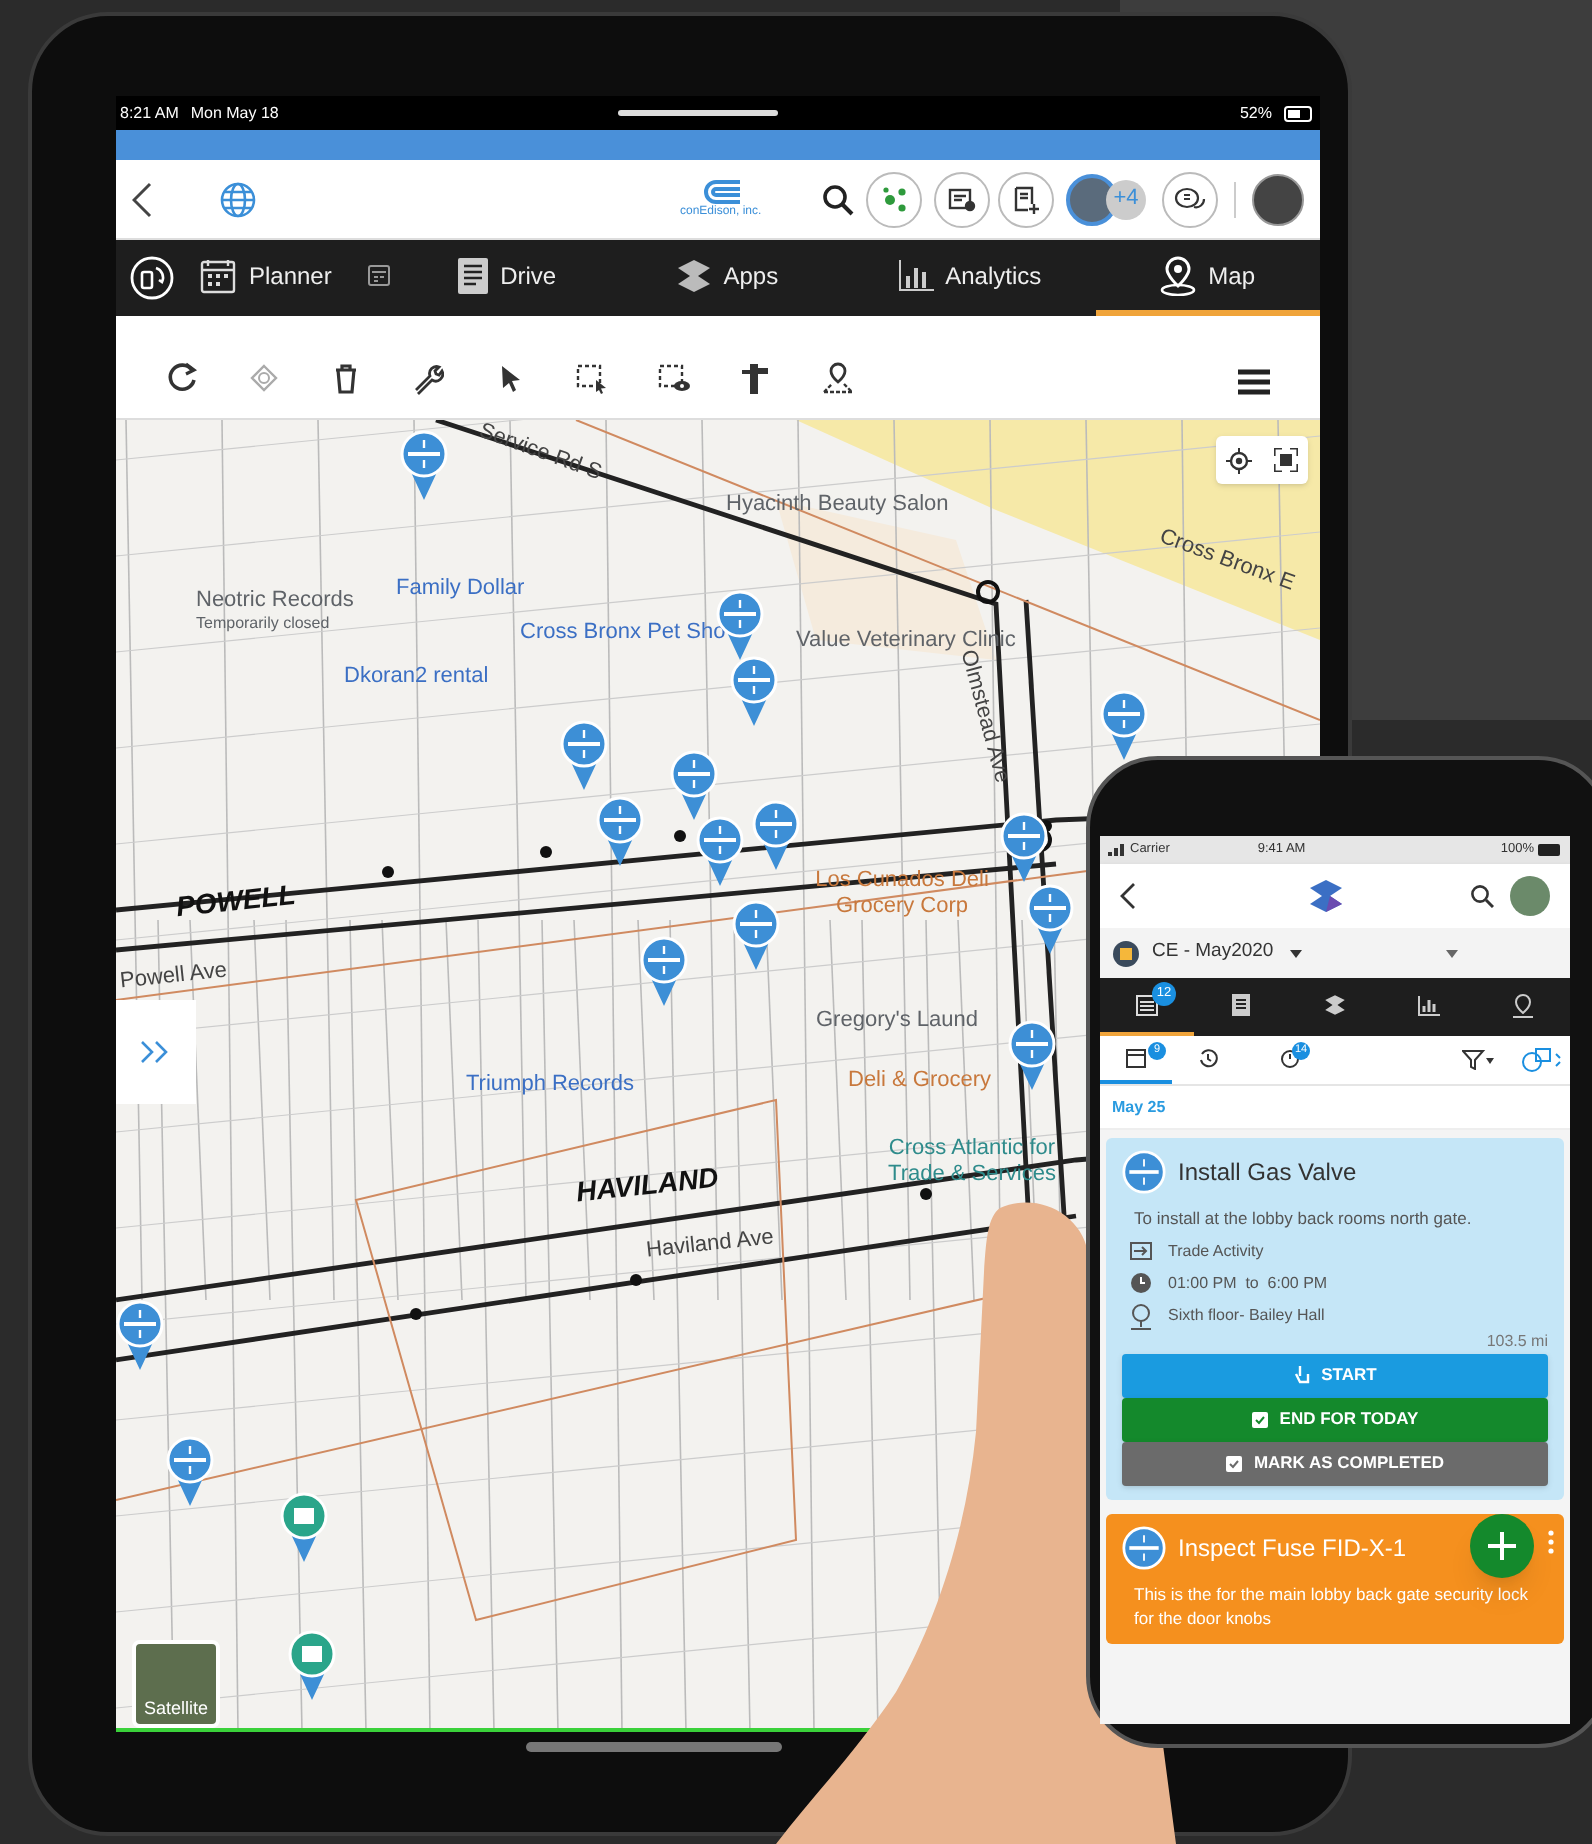 This screenshot has width=1592, height=1844. Describe the element at coordinates (1335, 1463) in the screenshot. I see `action-button: MARK AS COMPLETED` at that location.